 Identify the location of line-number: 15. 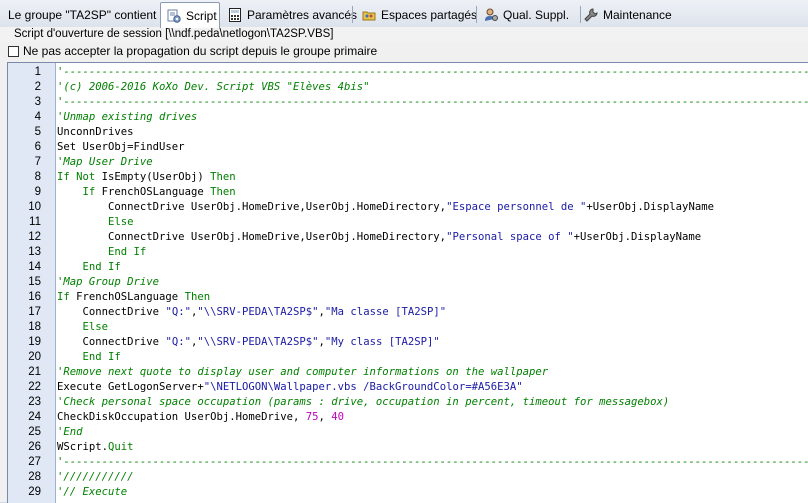
(34, 282).